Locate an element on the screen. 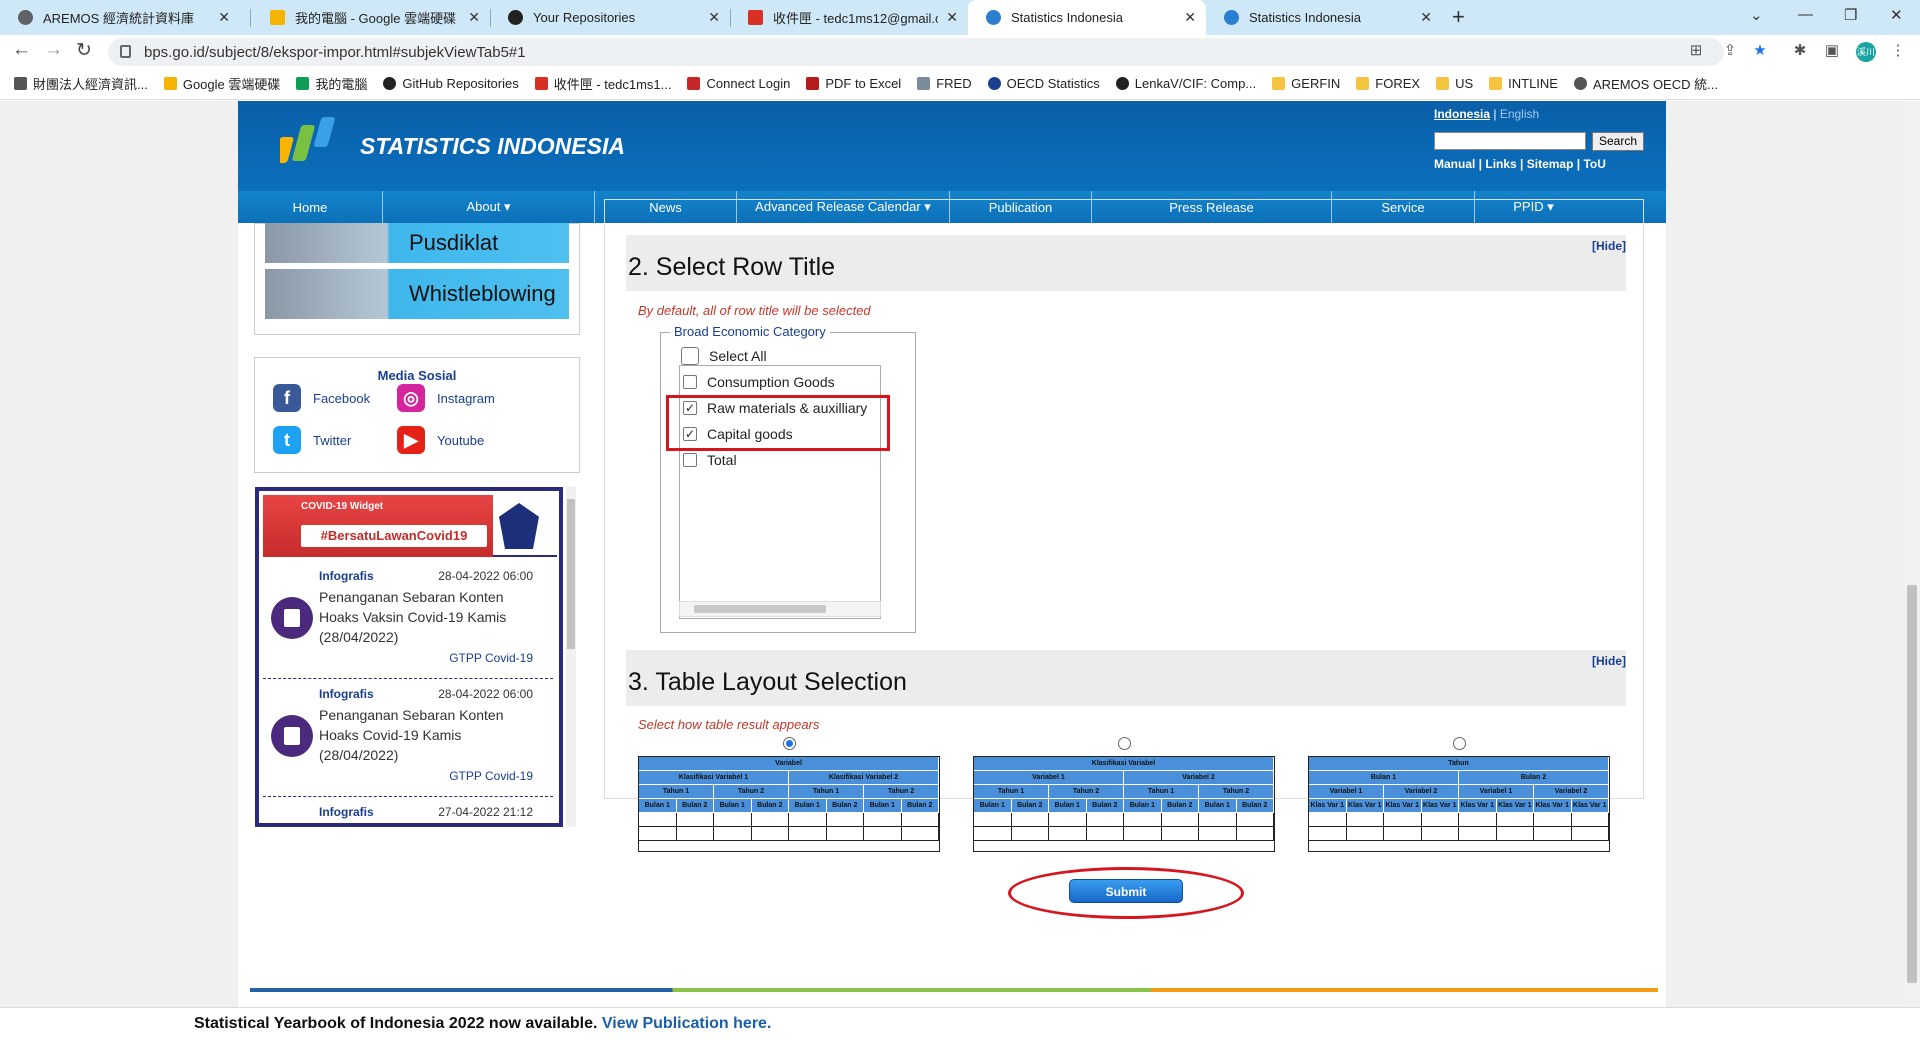 The height and width of the screenshot is (1040, 1920). reload-button: ↻ is located at coordinates (84, 50).